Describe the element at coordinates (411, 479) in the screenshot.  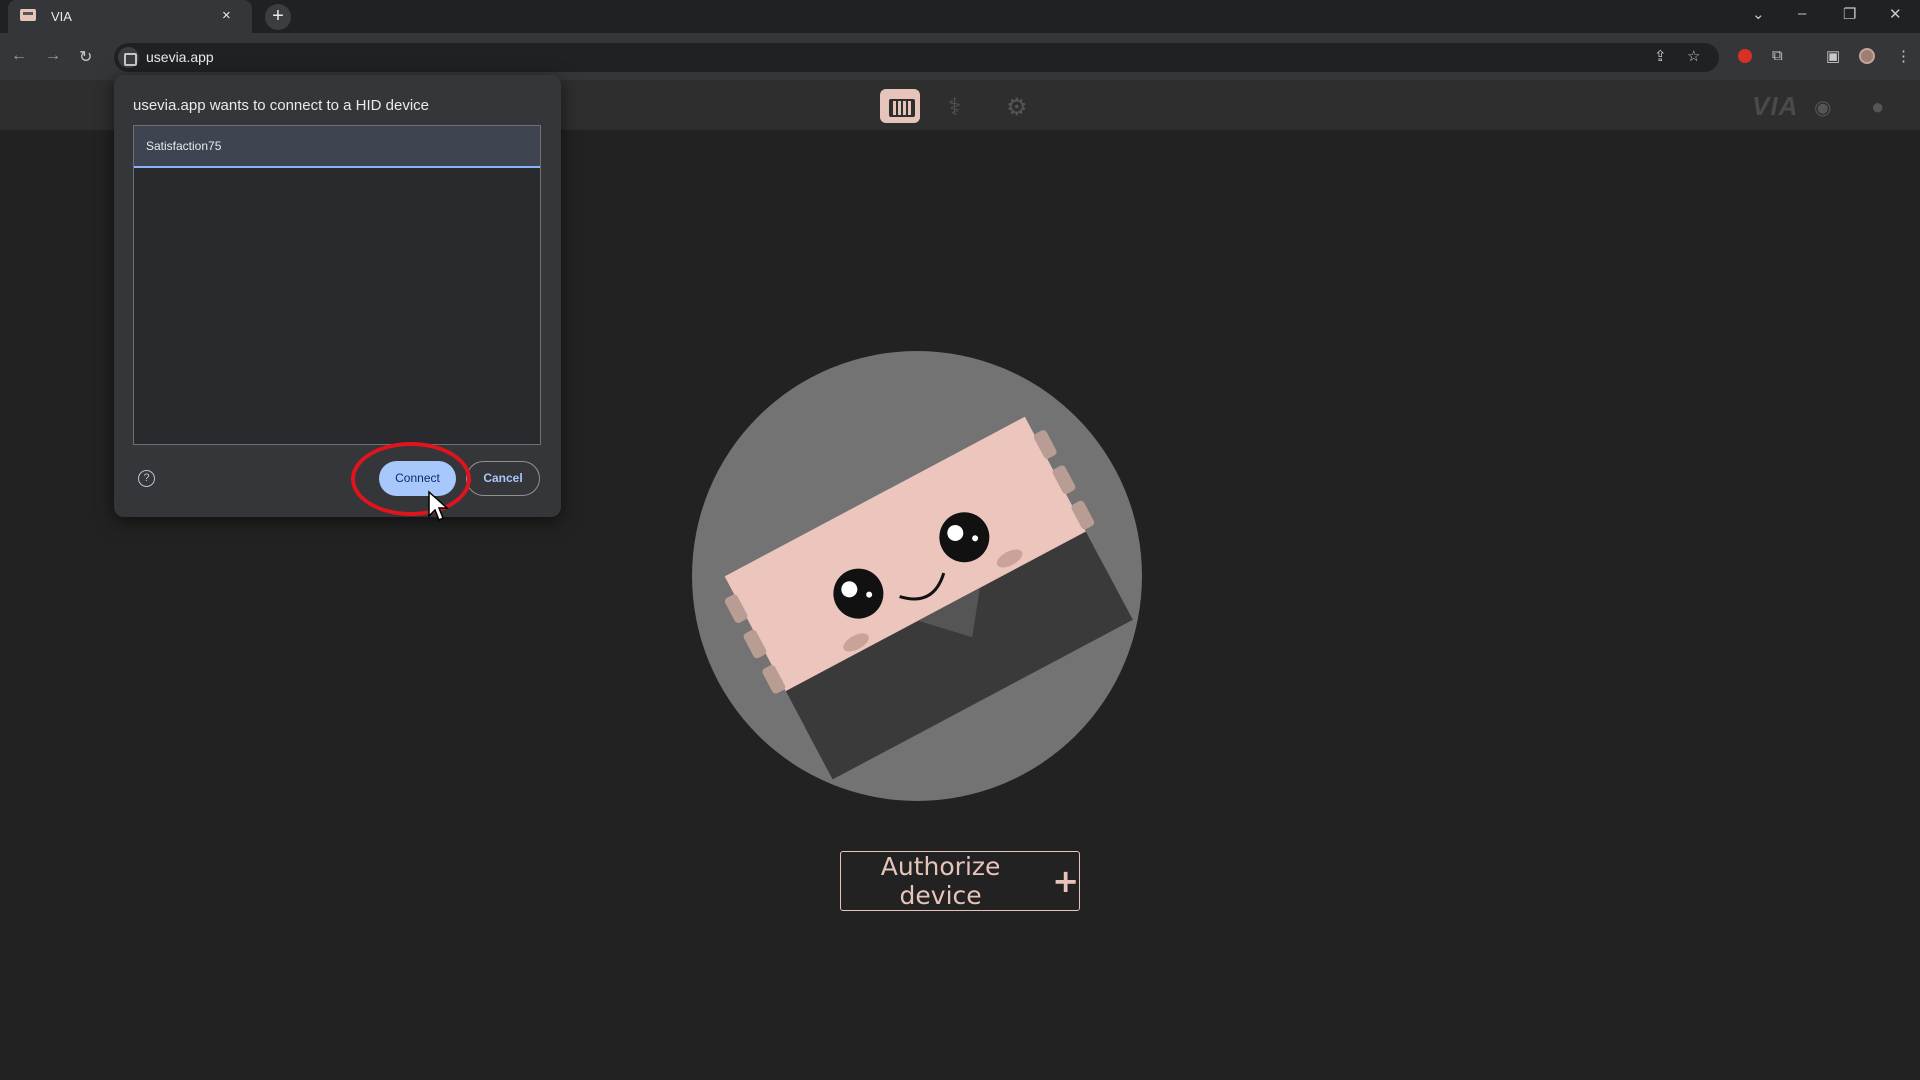
I see `red-annotation-circle` at that location.